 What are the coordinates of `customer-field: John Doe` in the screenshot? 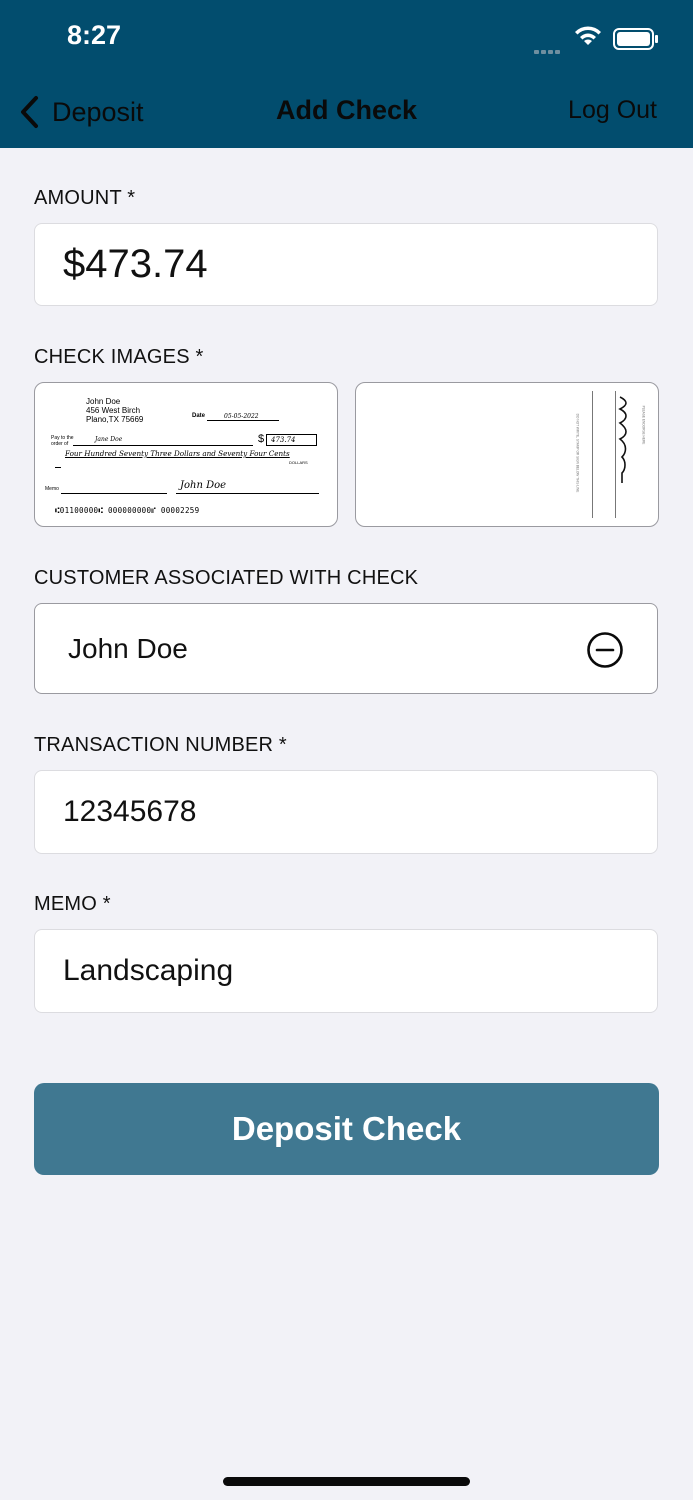 It's located at (346, 648).